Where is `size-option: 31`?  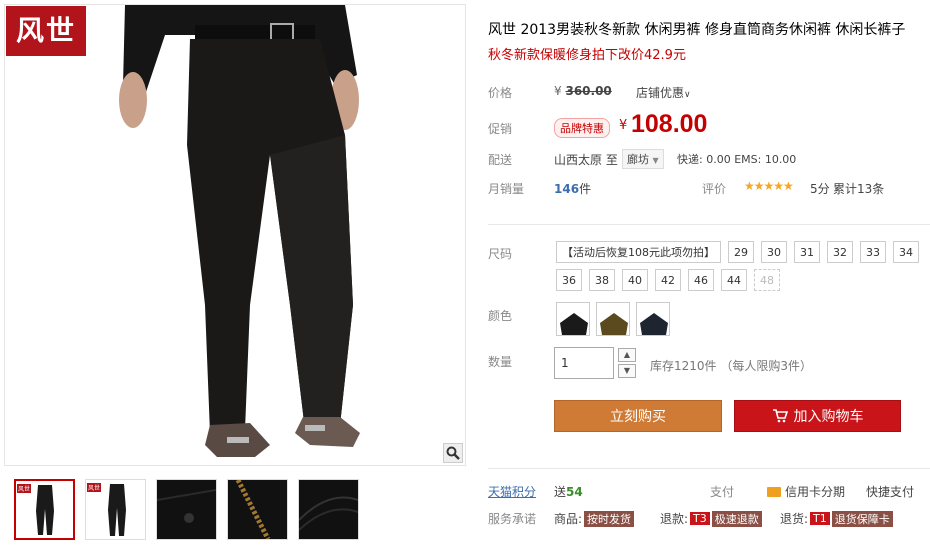
size-option: 31 is located at coordinates (807, 252).